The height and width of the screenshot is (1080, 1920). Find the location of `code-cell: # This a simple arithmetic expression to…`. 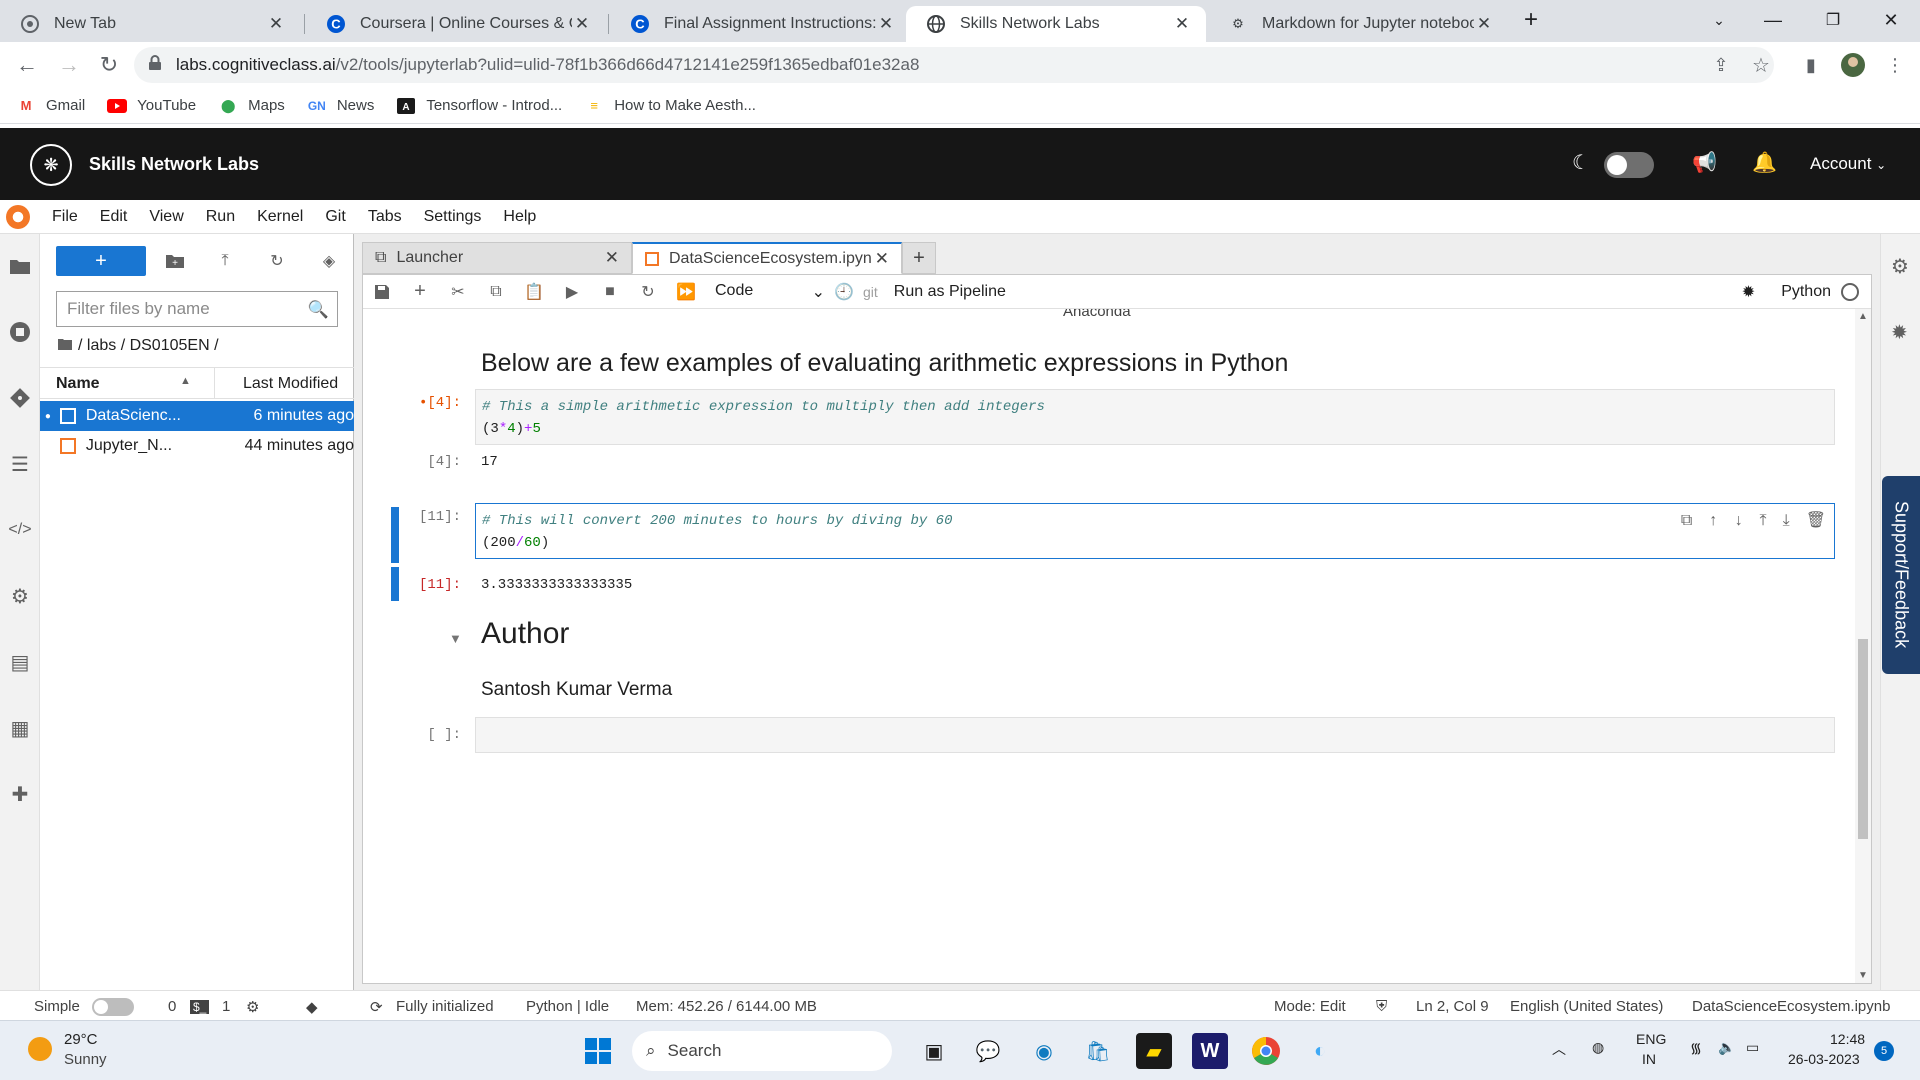

code-cell: # This a simple arithmetic expression to… is located at coordinates (1155, 417).